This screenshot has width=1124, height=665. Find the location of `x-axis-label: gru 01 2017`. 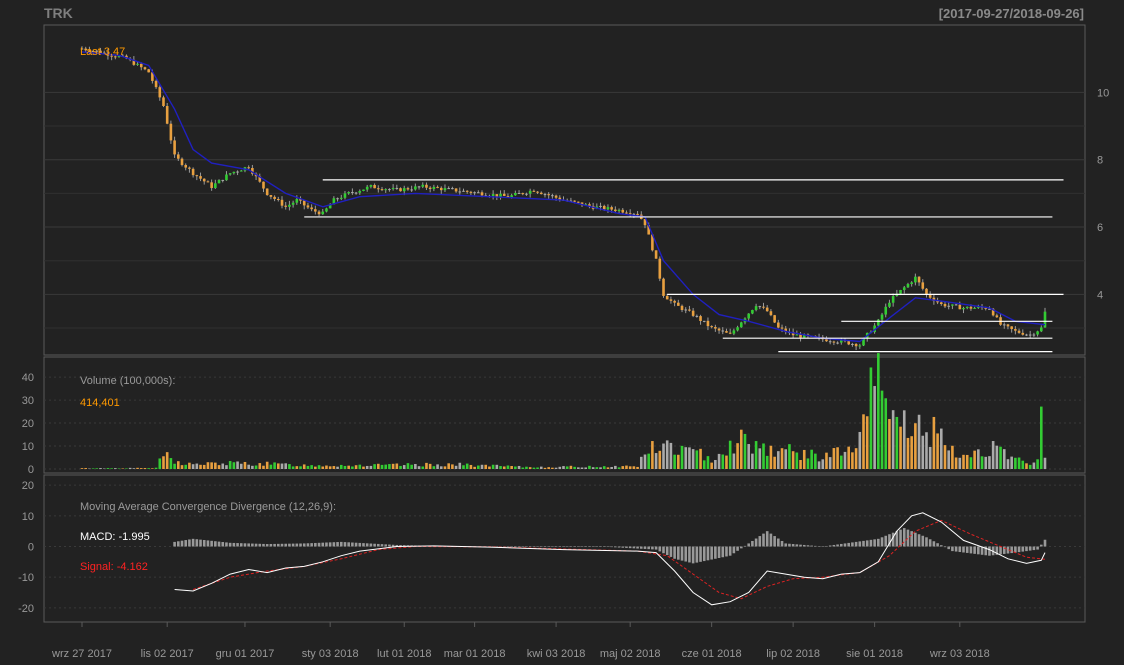

x-axis-label: gru 01 2017 is located at coordinates (245, 654).